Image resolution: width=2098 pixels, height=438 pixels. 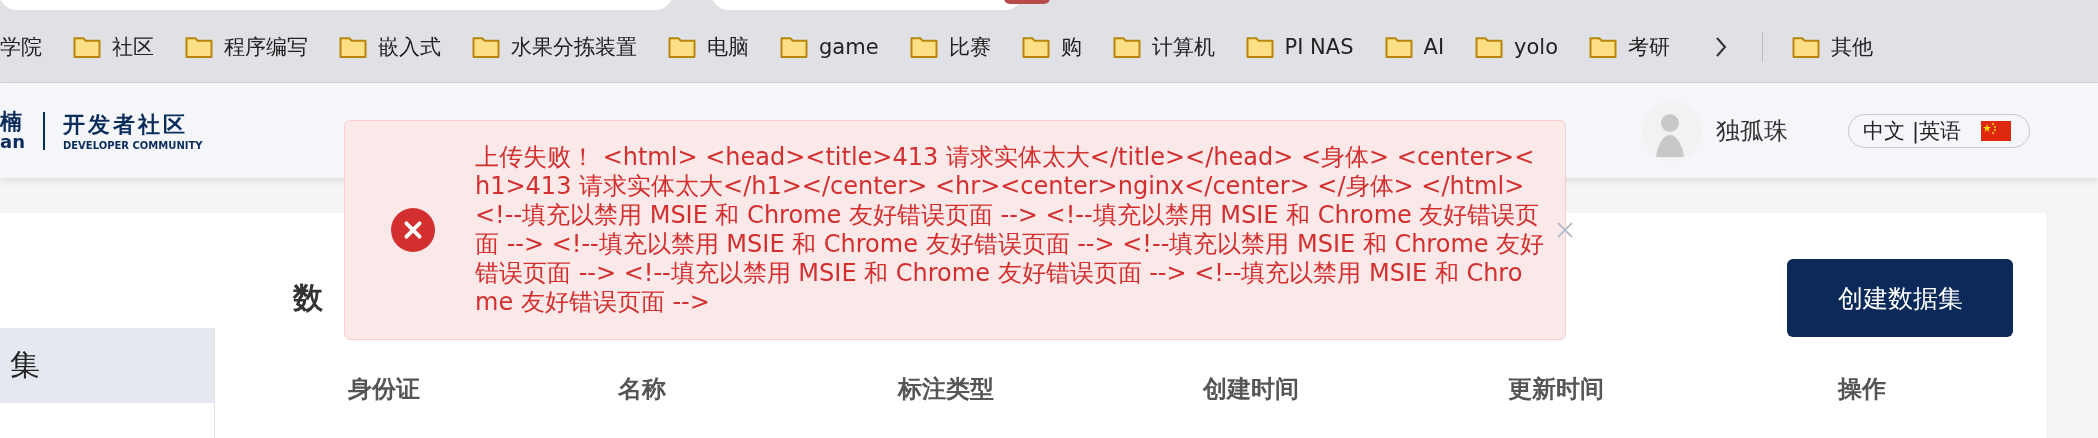 What do you see at coordinates (1900, 298) in the screenshot?
I see `create-dataset-button: 创建数据集` at bounding box center [1900, 298].